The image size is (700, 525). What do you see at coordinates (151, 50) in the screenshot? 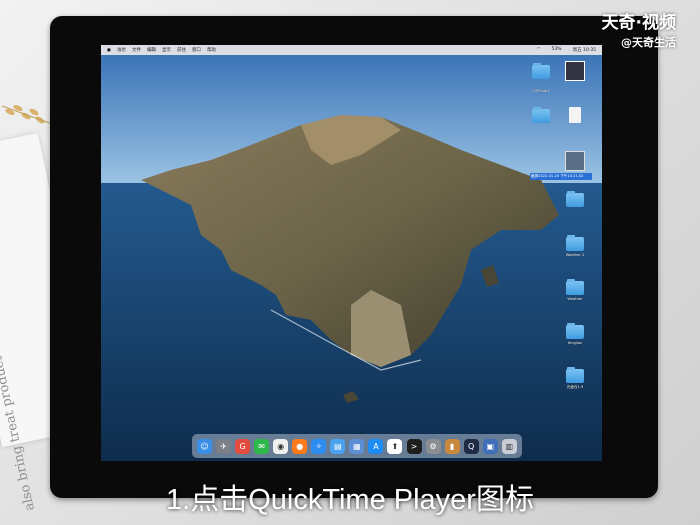
I see `menu-item-edit: 编辑` at bounding box center [151, 50].